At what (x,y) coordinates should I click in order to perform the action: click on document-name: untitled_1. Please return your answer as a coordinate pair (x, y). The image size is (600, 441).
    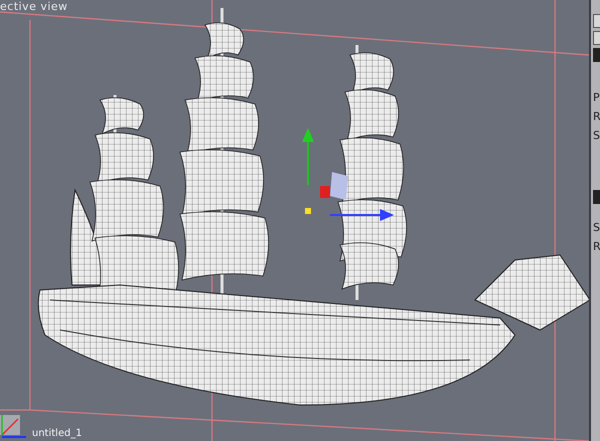
    Looking at the image, I should click on (57, 434).